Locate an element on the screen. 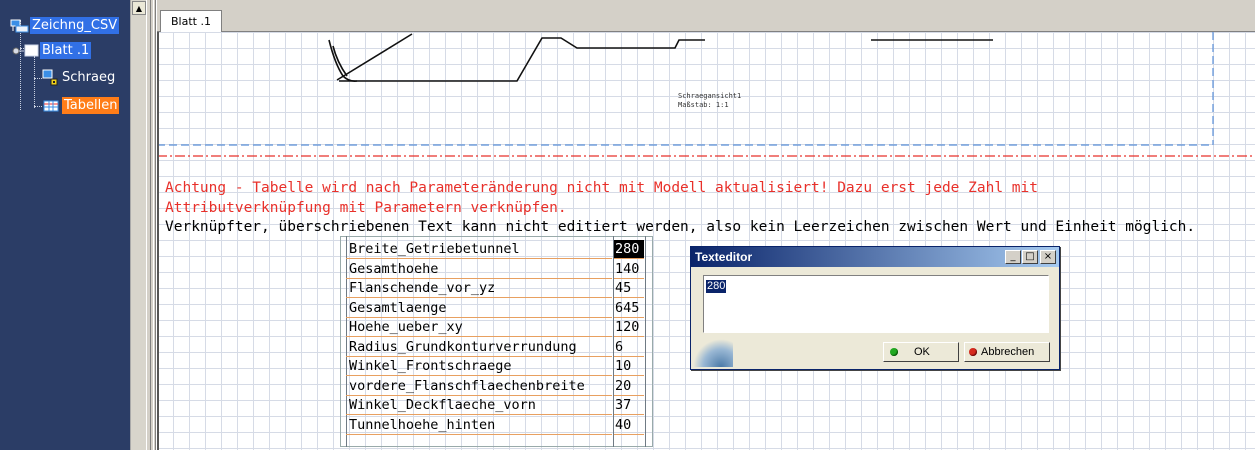 This screenshot has width=1255, height=450. dialog-title-bar: Texteditor is located at coordinates (875, 257).